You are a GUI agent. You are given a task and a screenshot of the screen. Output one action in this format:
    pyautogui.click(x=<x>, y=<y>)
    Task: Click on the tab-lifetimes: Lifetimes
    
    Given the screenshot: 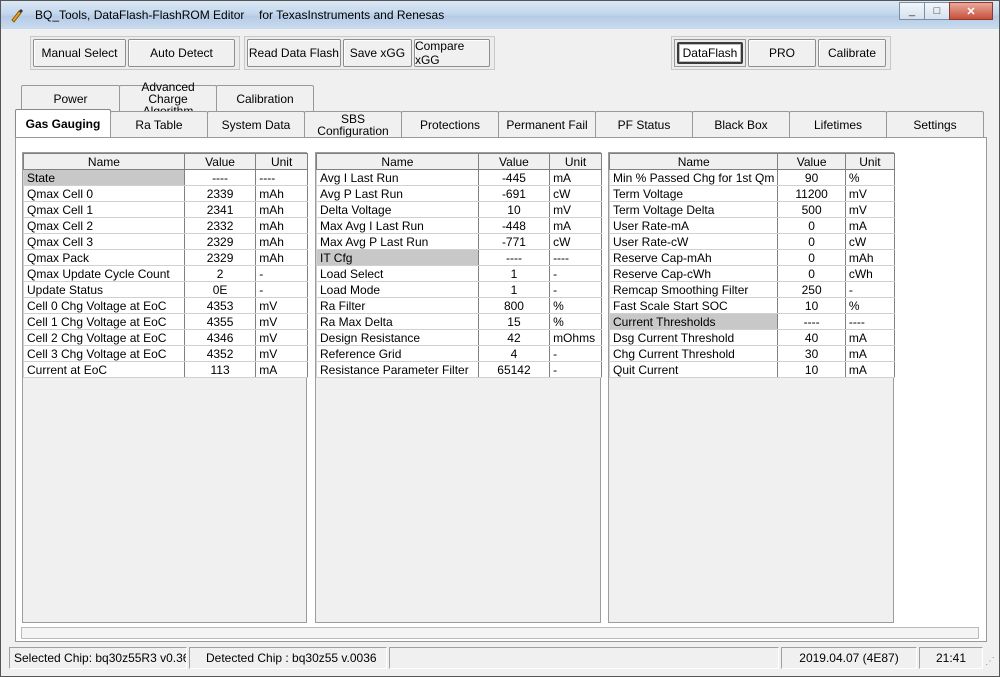 What is the action you would take?
    pyautogui.click(x=838, y=124)
    